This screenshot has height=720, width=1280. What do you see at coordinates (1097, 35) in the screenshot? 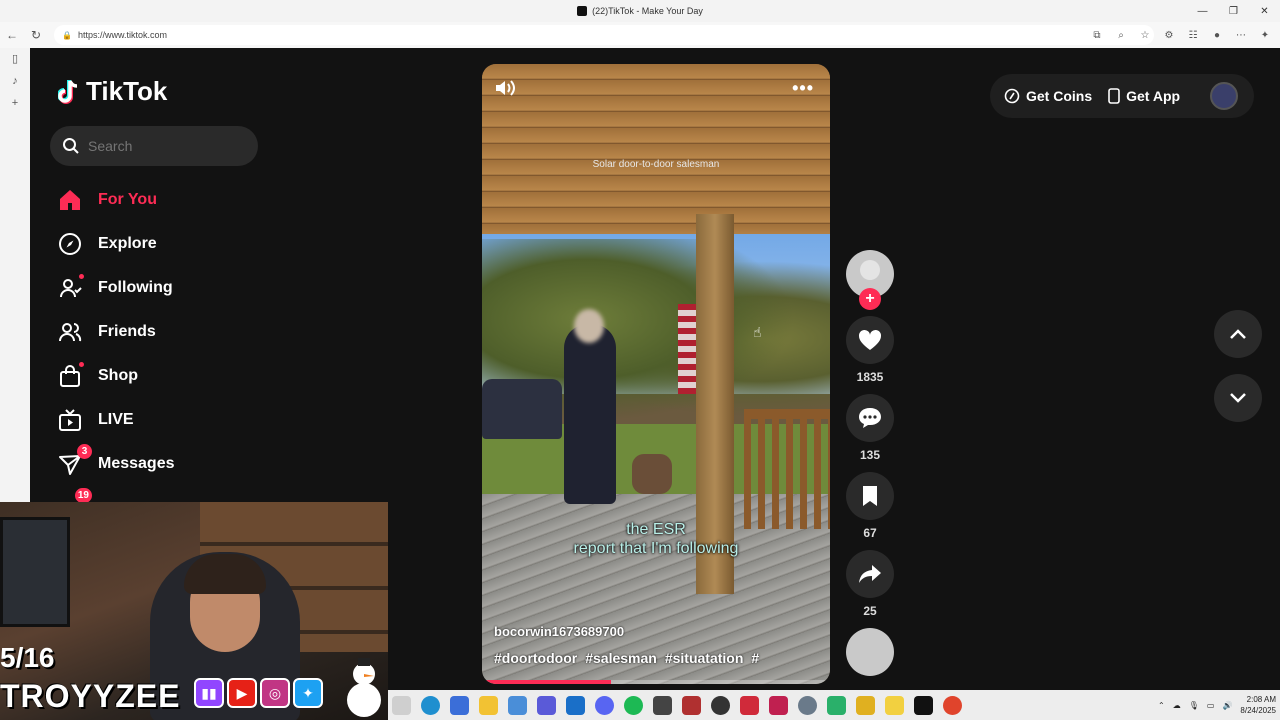
I see `open-app-icon: ⧉` at bounding box center [1097, 35].